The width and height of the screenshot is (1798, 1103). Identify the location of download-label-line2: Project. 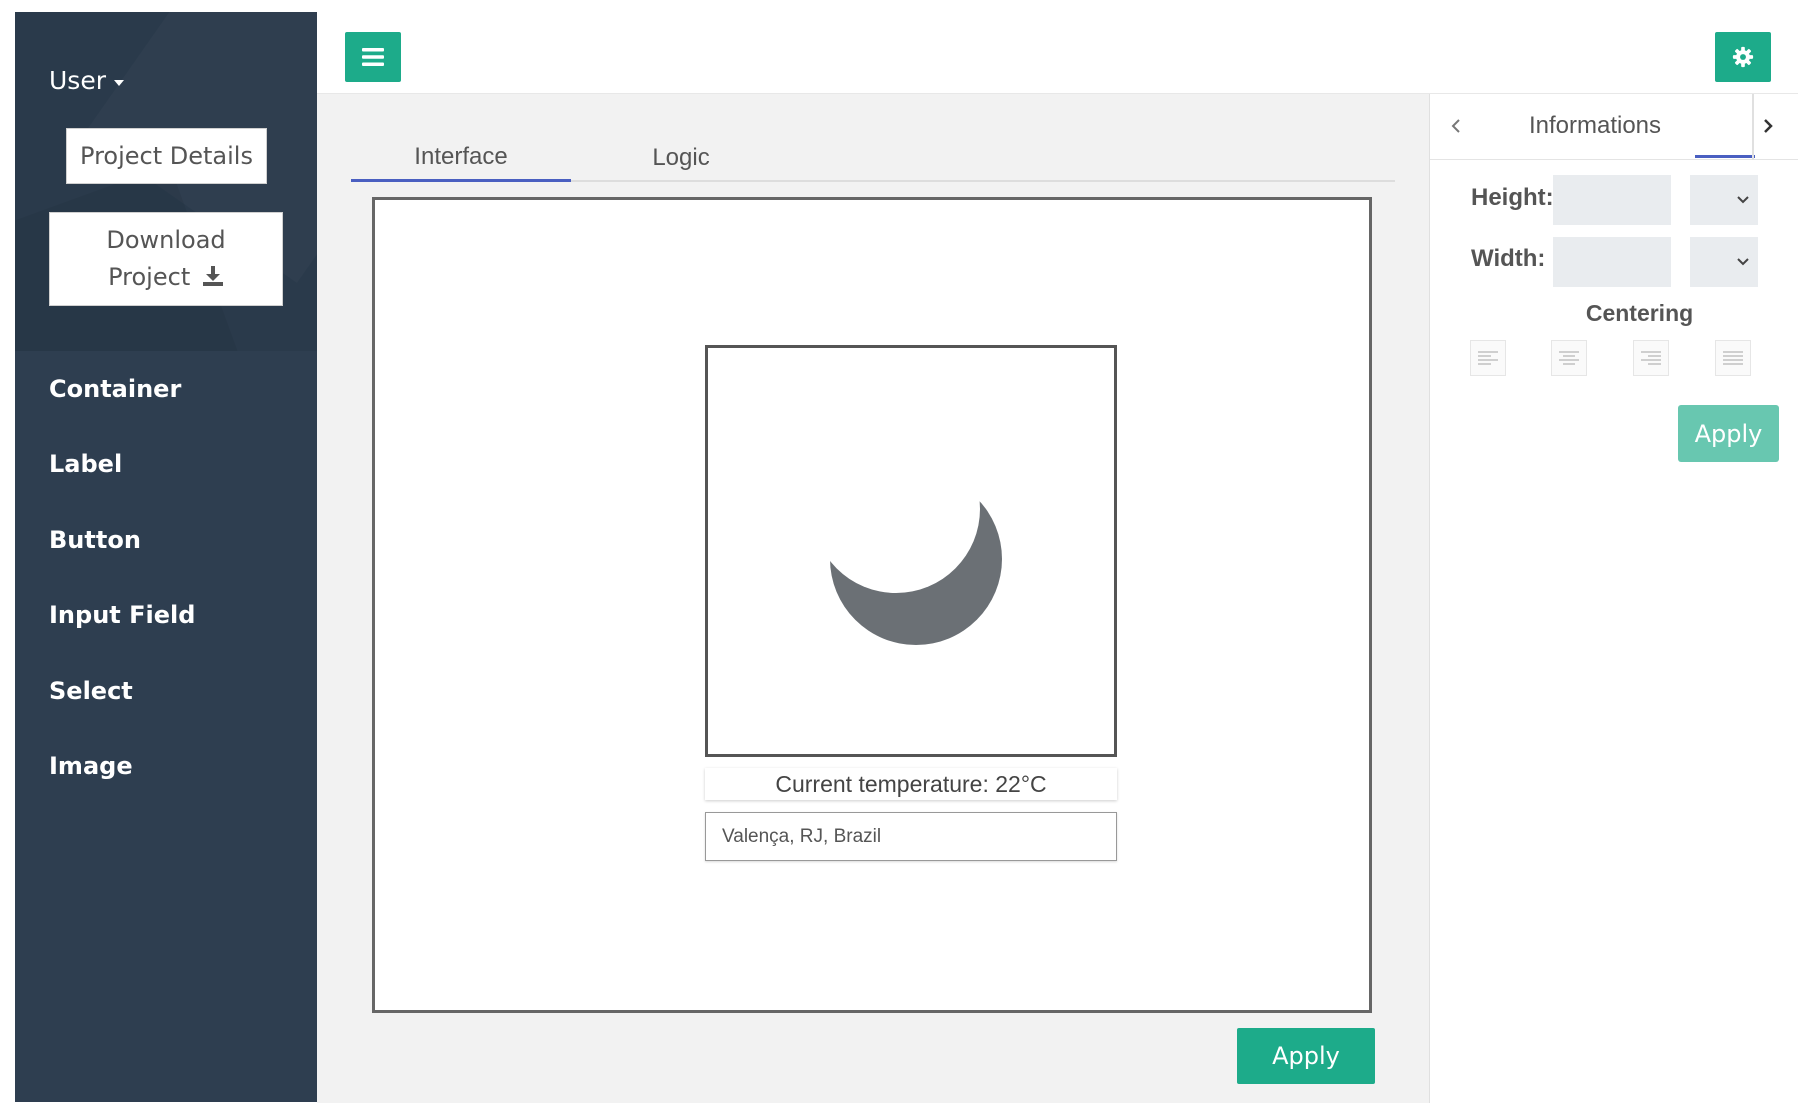
(149, 277).